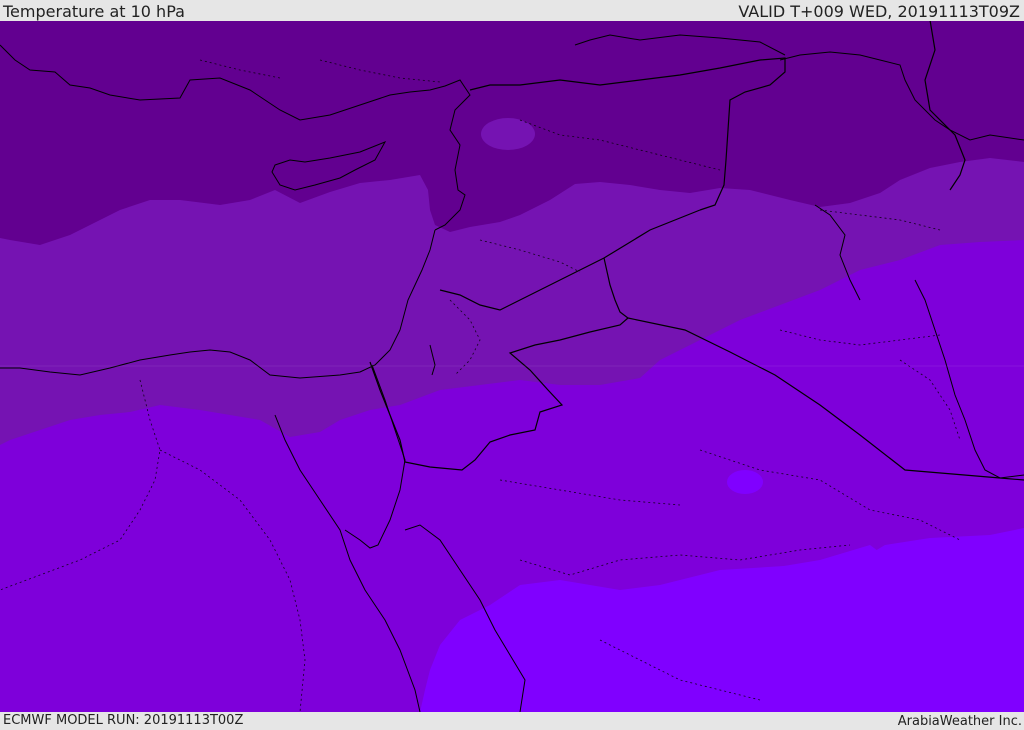 Image resolution: width=1024 pixels, height=730 pixels. What do you see at coordinates (879, 11) in the screenshot?
I see `valid-time: VALID T+009 WED, 20191113T09Z` at bounding box center [879, 11].